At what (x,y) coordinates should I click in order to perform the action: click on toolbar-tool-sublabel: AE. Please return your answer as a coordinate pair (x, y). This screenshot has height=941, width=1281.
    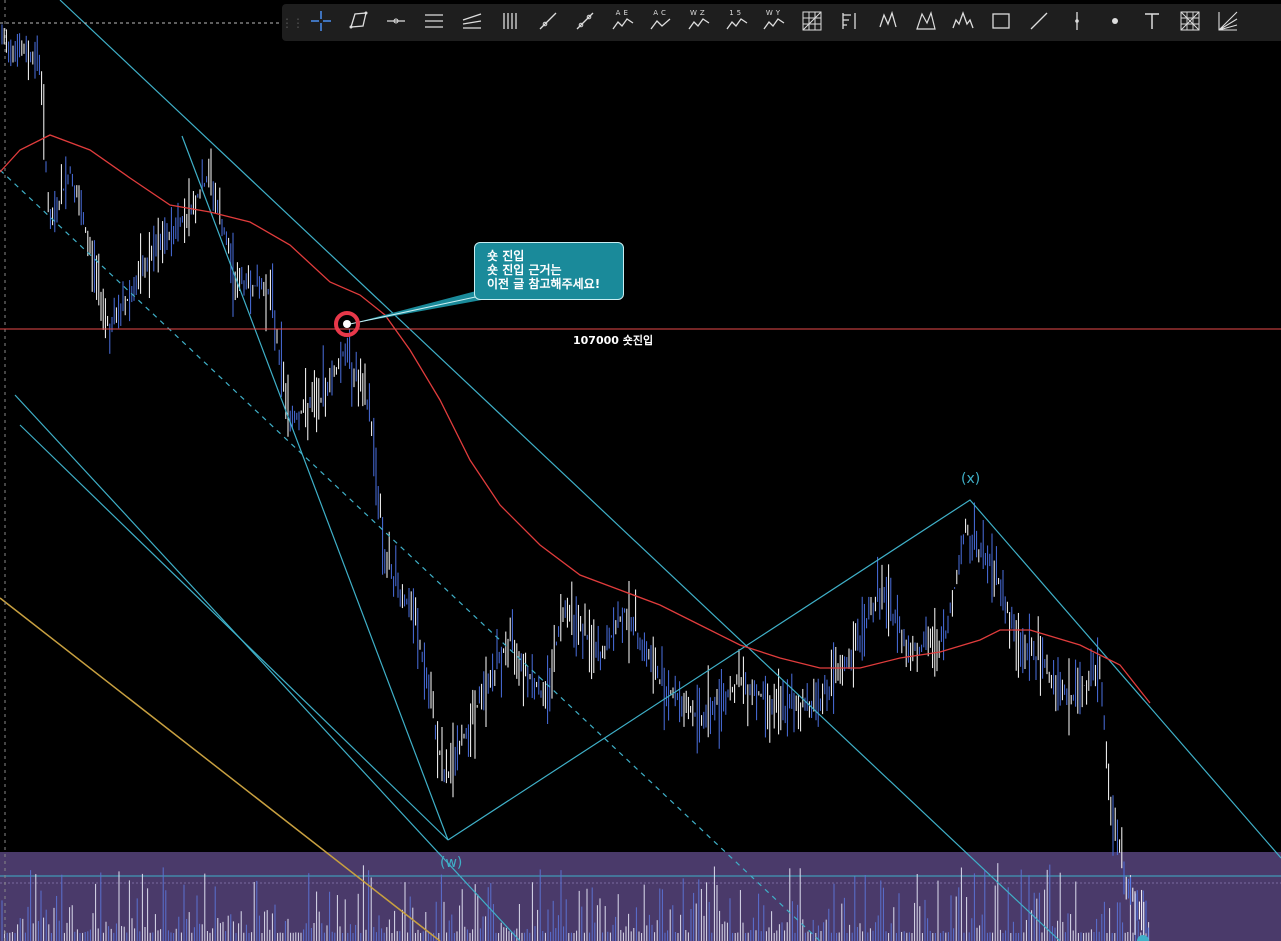
    Looking at the image, I should click on (623, 13).